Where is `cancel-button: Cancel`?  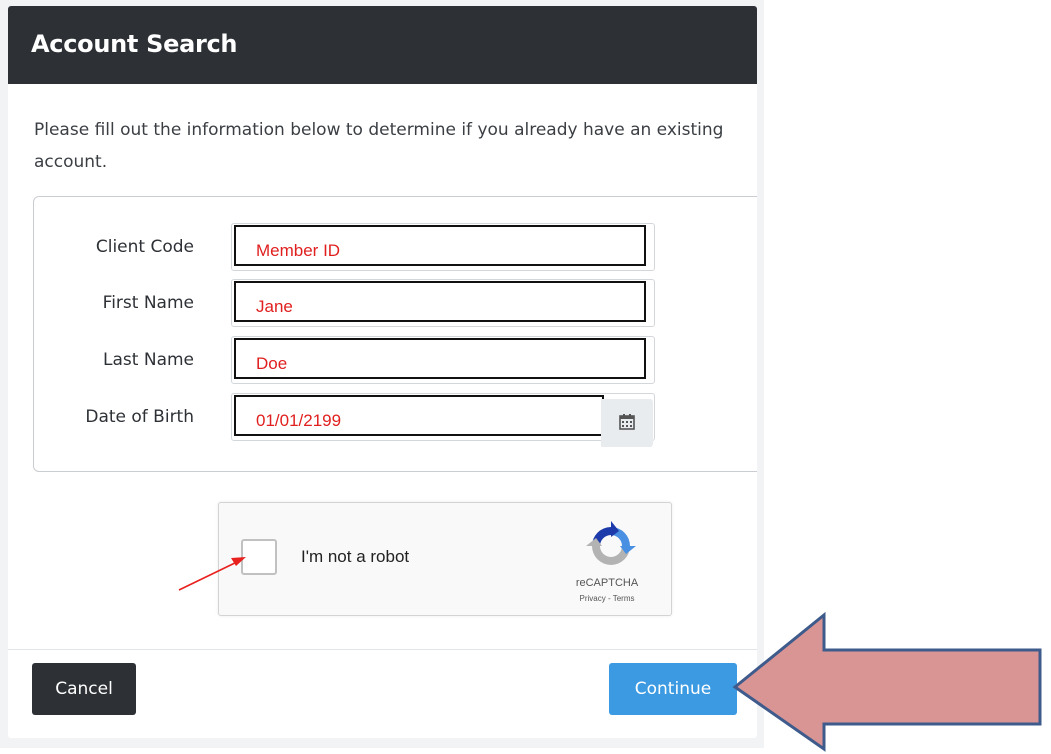 cancel-button: Cancel is located at coordinates (84, 689).